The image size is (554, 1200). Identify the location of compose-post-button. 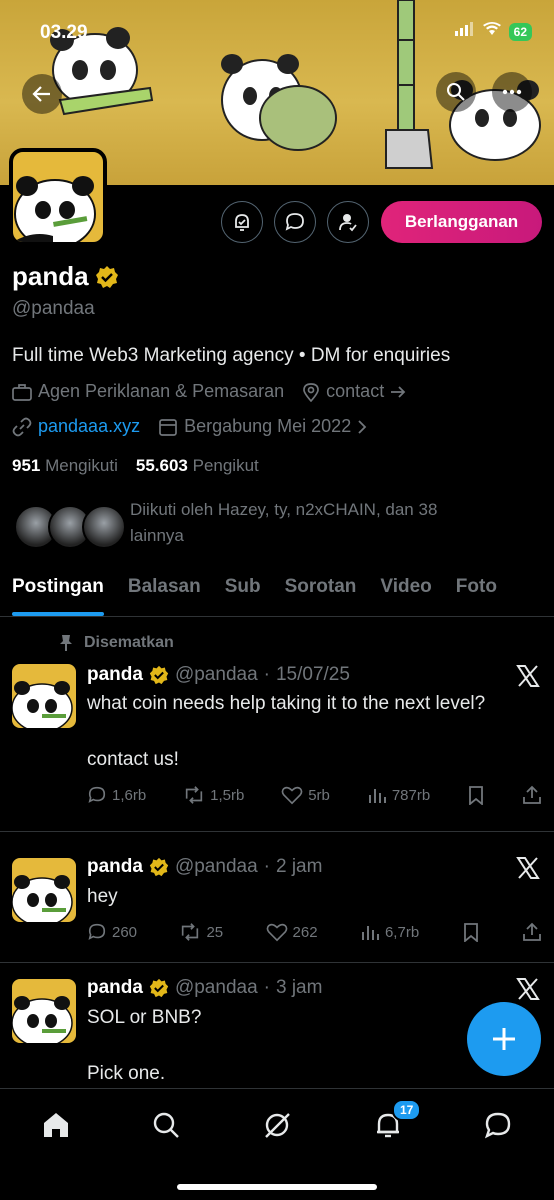
(504, 1039).